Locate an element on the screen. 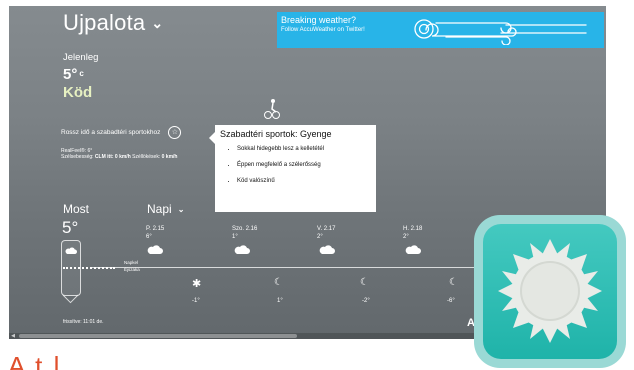  city-selector: Ujpalota ⌄ is located at coordinates (113, 23).